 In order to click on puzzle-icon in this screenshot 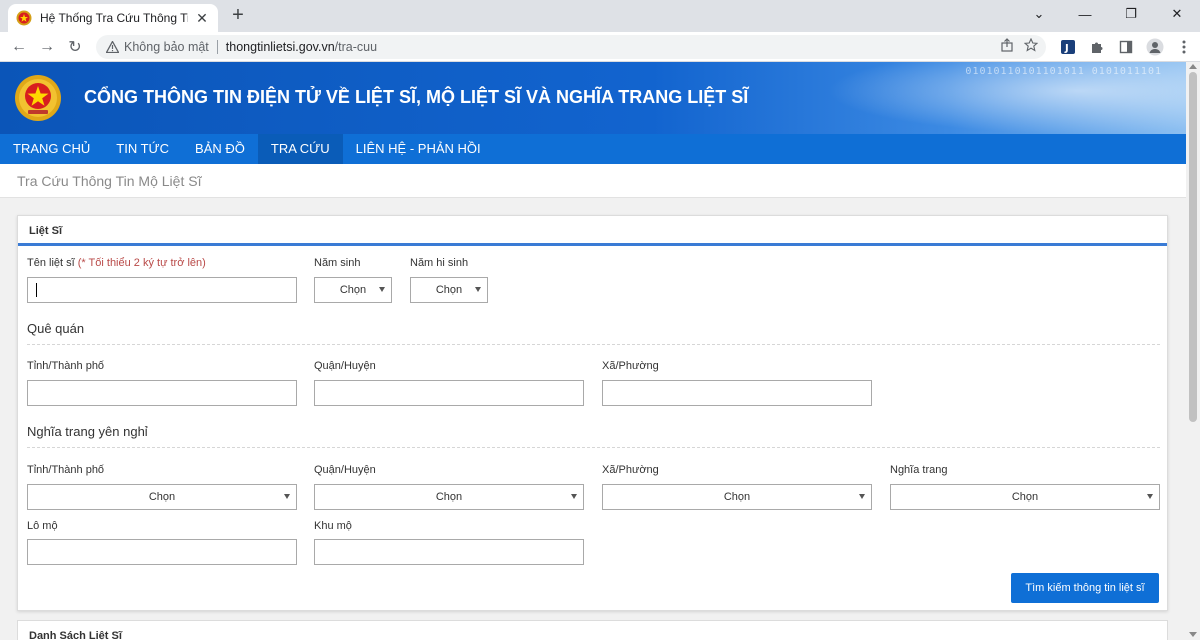, I will do `click(1097, 47)`.